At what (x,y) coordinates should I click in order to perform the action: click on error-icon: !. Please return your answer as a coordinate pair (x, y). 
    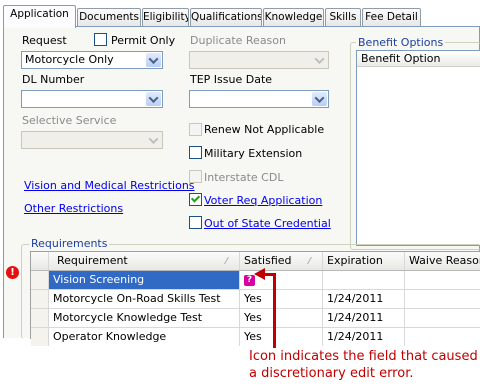
    Looking at the image, I should click on (12, 272).